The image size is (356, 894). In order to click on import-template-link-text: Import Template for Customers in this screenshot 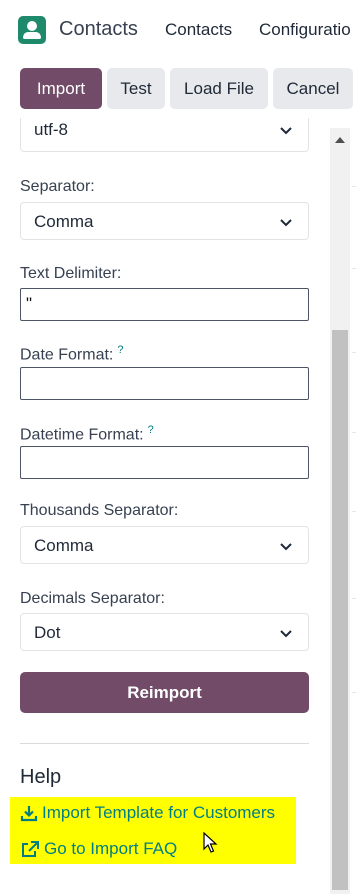, I will do `click(158, 813)`.